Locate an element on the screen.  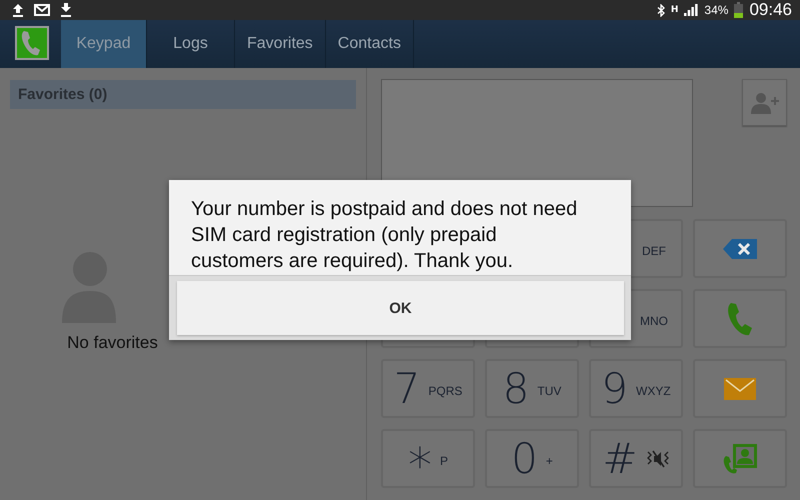
tab: Contacts is located at coordinates (370, 44).